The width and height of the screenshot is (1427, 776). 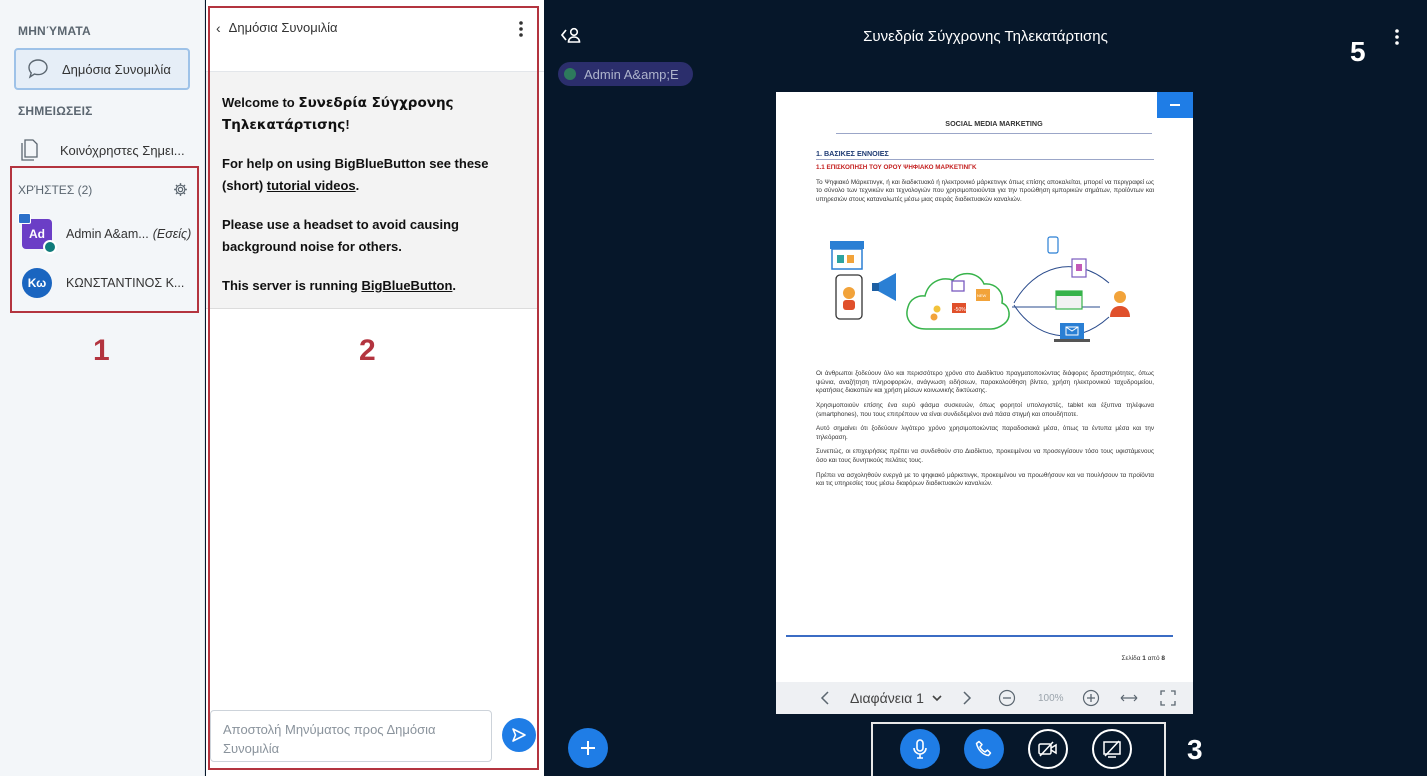 I want to click on chat-bubble-icon, so click(x=38, y=69).